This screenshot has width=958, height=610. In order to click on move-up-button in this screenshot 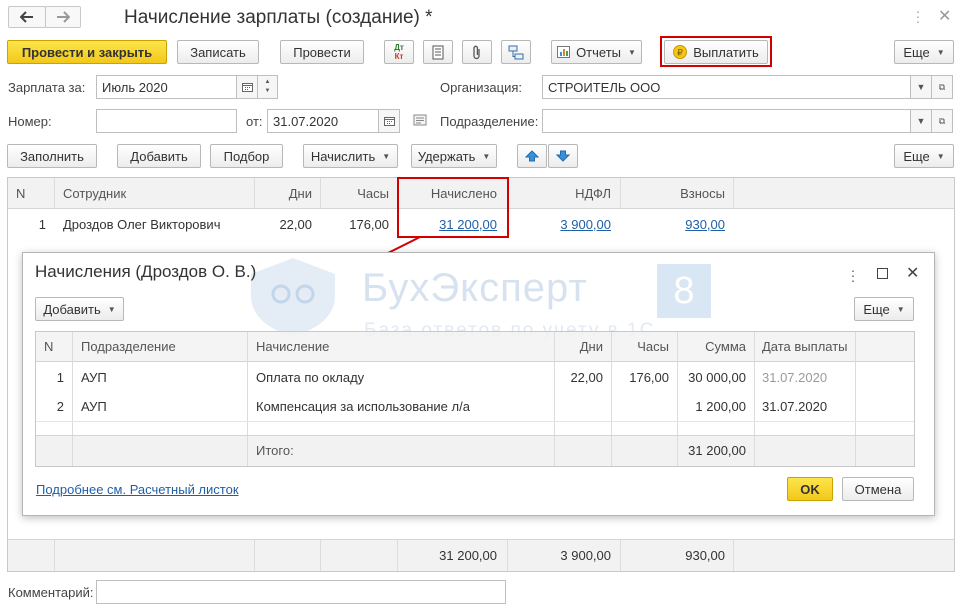, I will do `click(532, 156)`.